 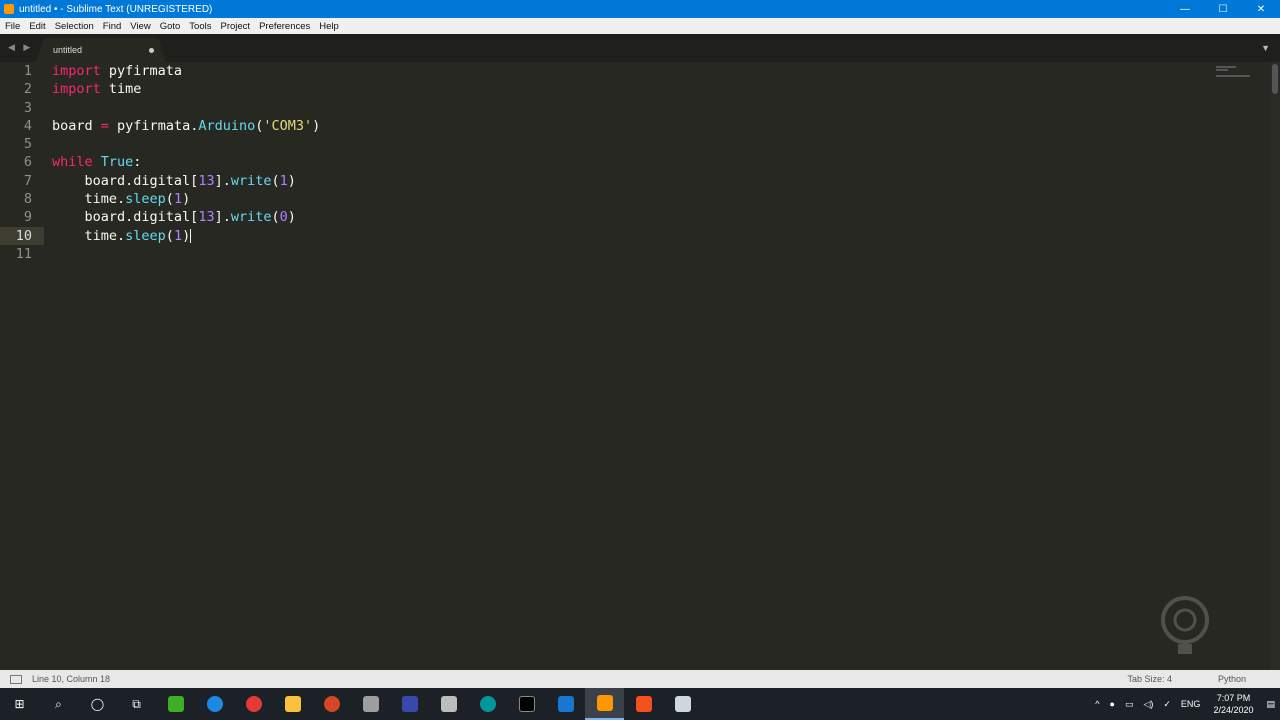 What do you see at coordinates (1236, 76) in the screenshot?
I see `minimap` at bounding box center [1236, 76].